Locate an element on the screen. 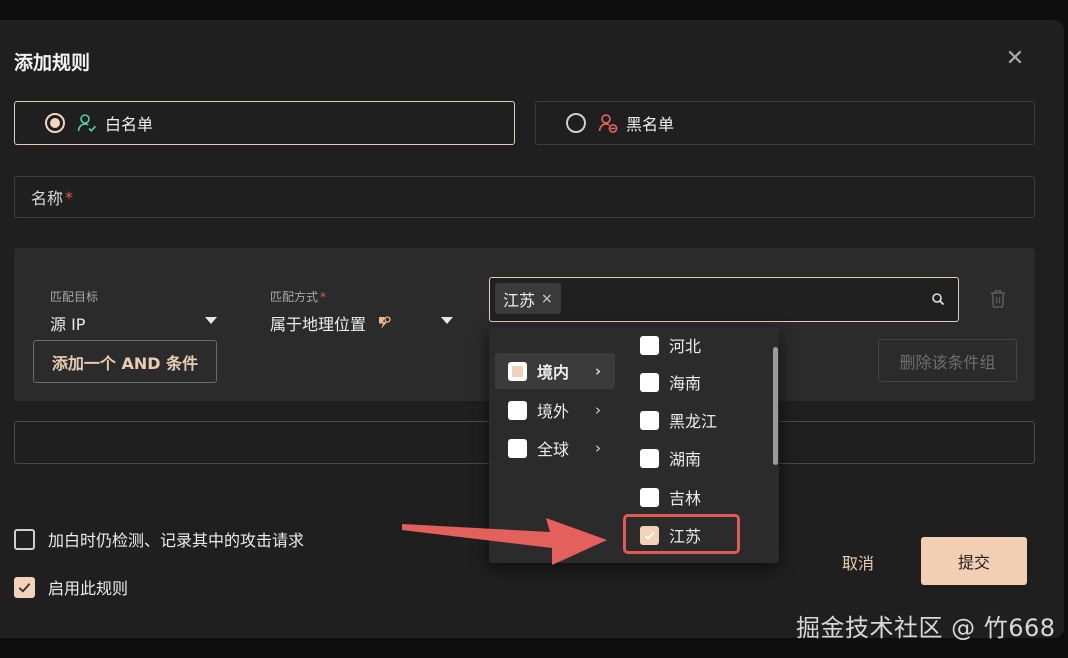 The image size is (1068, 658). province-item: 吉林 is located at coordinates (697, 497).